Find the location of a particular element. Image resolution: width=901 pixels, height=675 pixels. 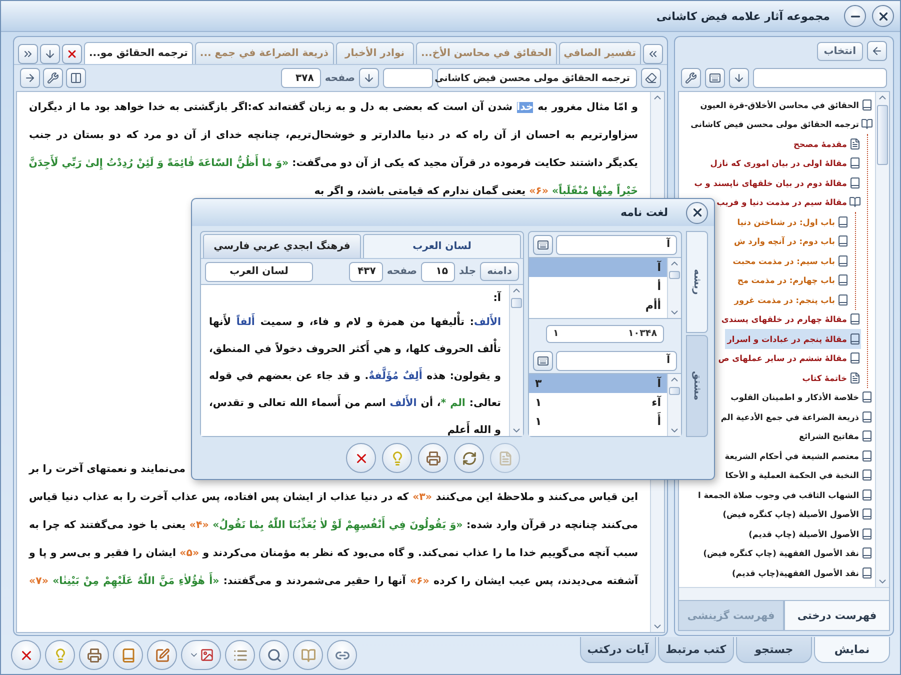

text-line: و امّا مثال مغرور به خدا شدن آن است که بعضی به دل و به زبان گفته‌اند که:اگر بازگشتی به خدا خواهد بود ما از دیگران is located at coordinates (333, 107).